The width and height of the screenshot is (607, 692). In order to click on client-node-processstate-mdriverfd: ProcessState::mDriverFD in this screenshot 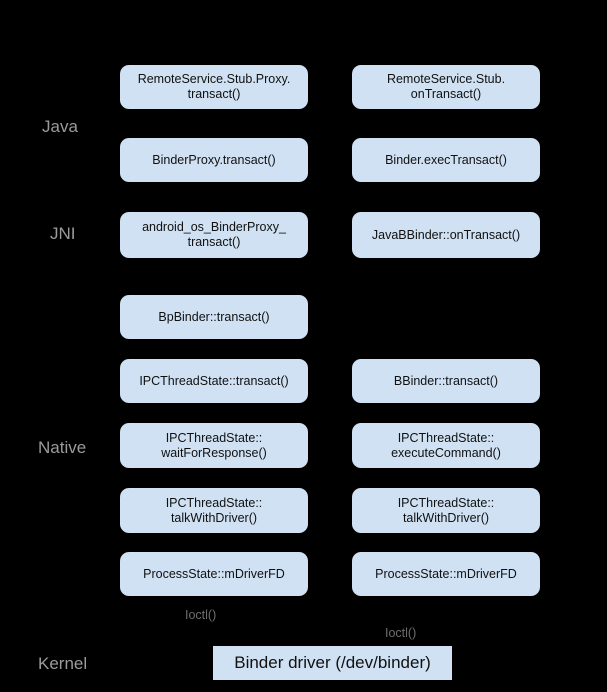, I will do `click(214, 574)`.